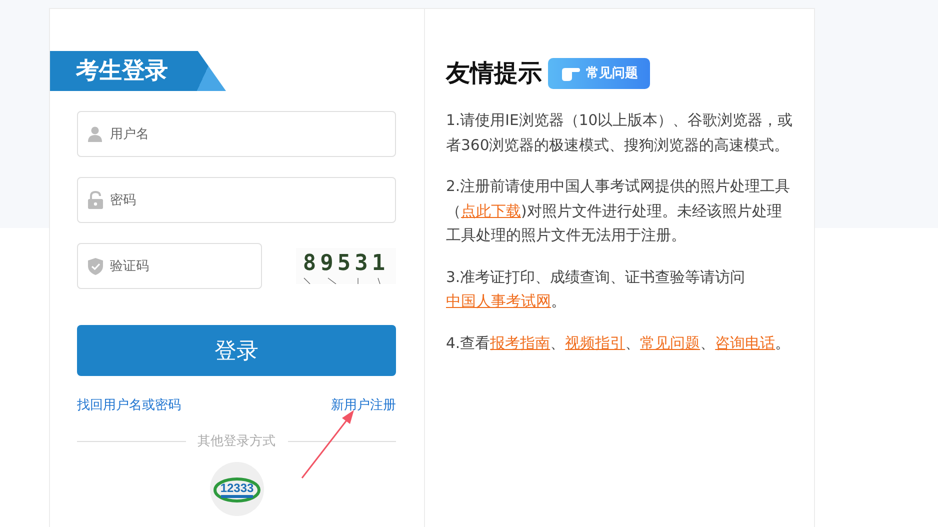 Image resolution: width=938 pixels, height=527 pixels. I want to click on tips-heading: 友情提示, so click(494, 73).